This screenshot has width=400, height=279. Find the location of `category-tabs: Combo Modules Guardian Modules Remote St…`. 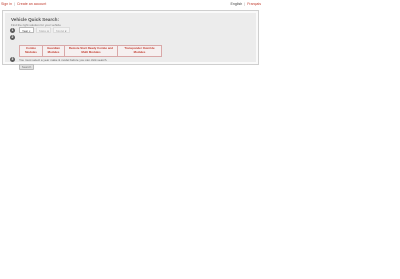

category-tabs: Combo Modules Guardian Modules Remote St… is located at coordinates (90, 51).